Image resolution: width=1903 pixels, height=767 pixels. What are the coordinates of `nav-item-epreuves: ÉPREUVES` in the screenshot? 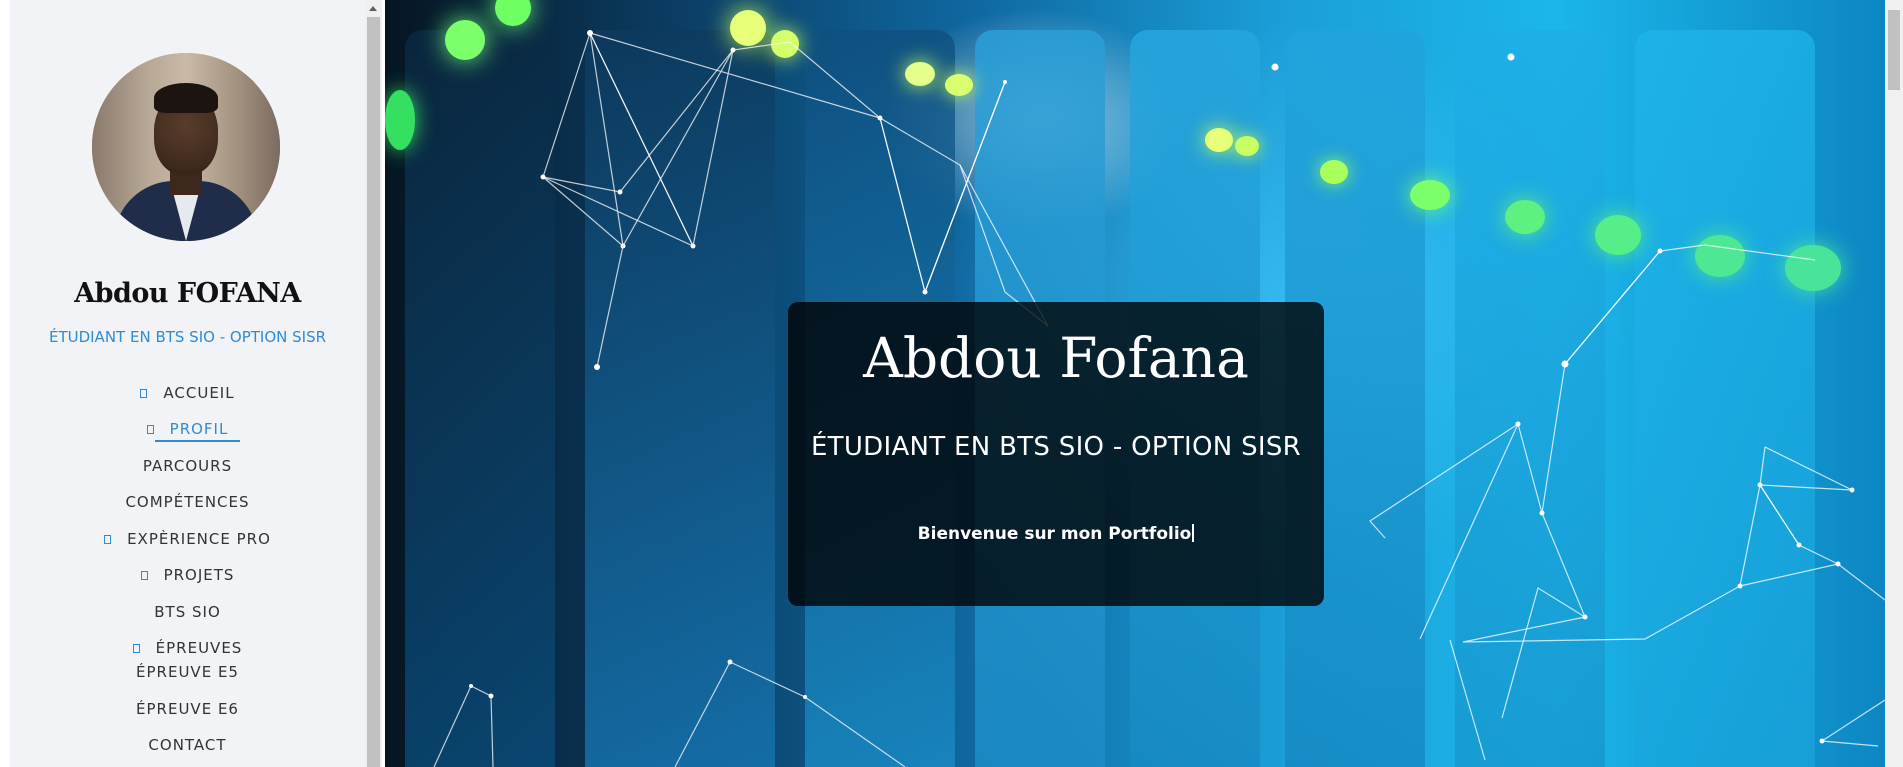 It's located at (187, 648).